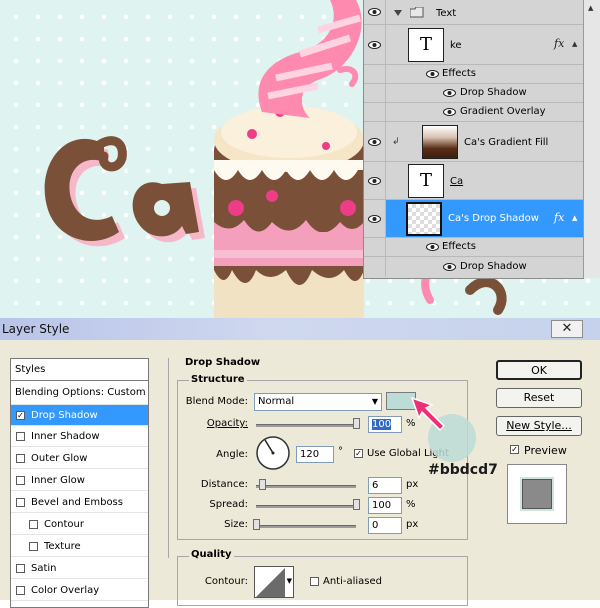  I want to click on style-item-inner-shadow: Inner Shadow, so click(79, 436).